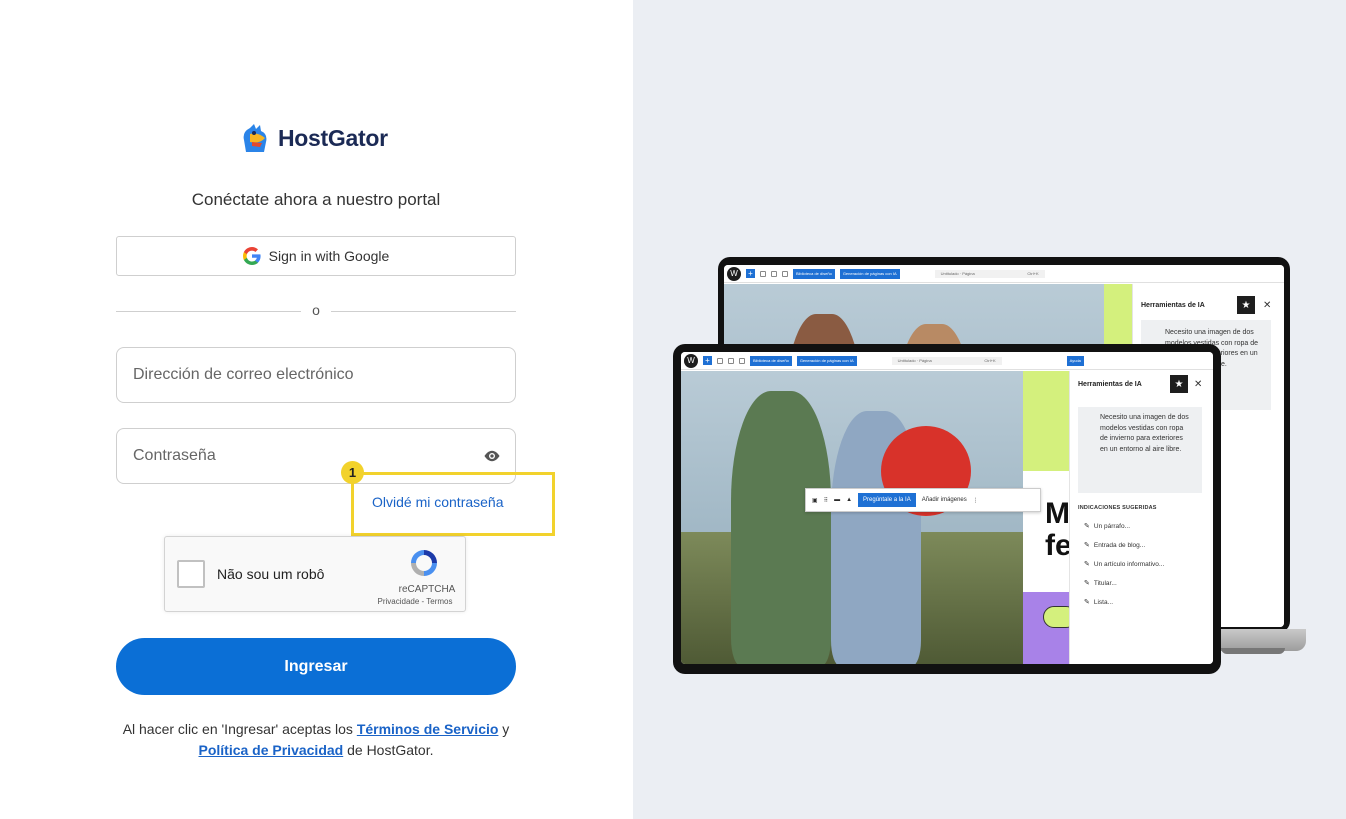 This screenshot has height=819, width=1346. I want to click on more-options-icon: ⋮, so click(975, 500).